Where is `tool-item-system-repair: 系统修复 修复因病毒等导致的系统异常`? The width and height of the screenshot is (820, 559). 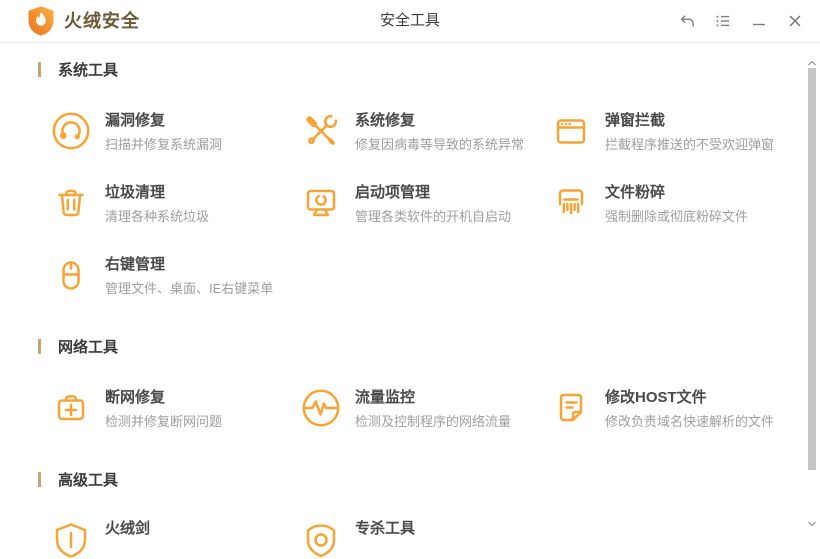 tool-item-system-repair: 系统修复 修复因病毒等导致的系统异常 is located at coordinates (426, 131).